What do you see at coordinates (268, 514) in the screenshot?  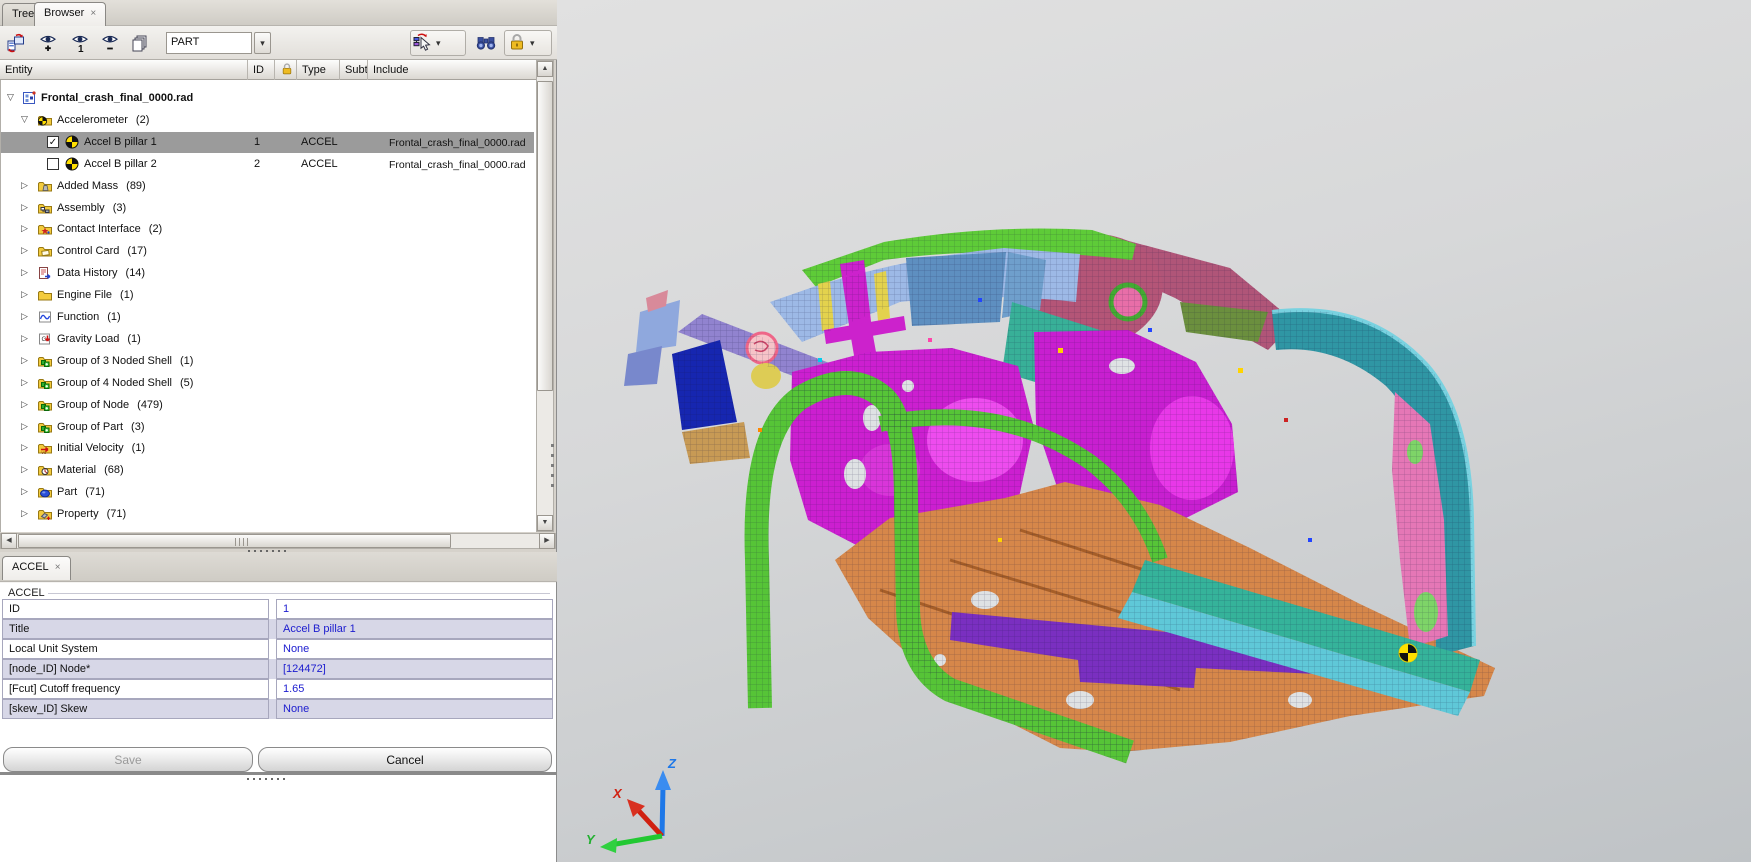 I see `tree-row: ▷ Property (71)` at bounding box center [268, 514].